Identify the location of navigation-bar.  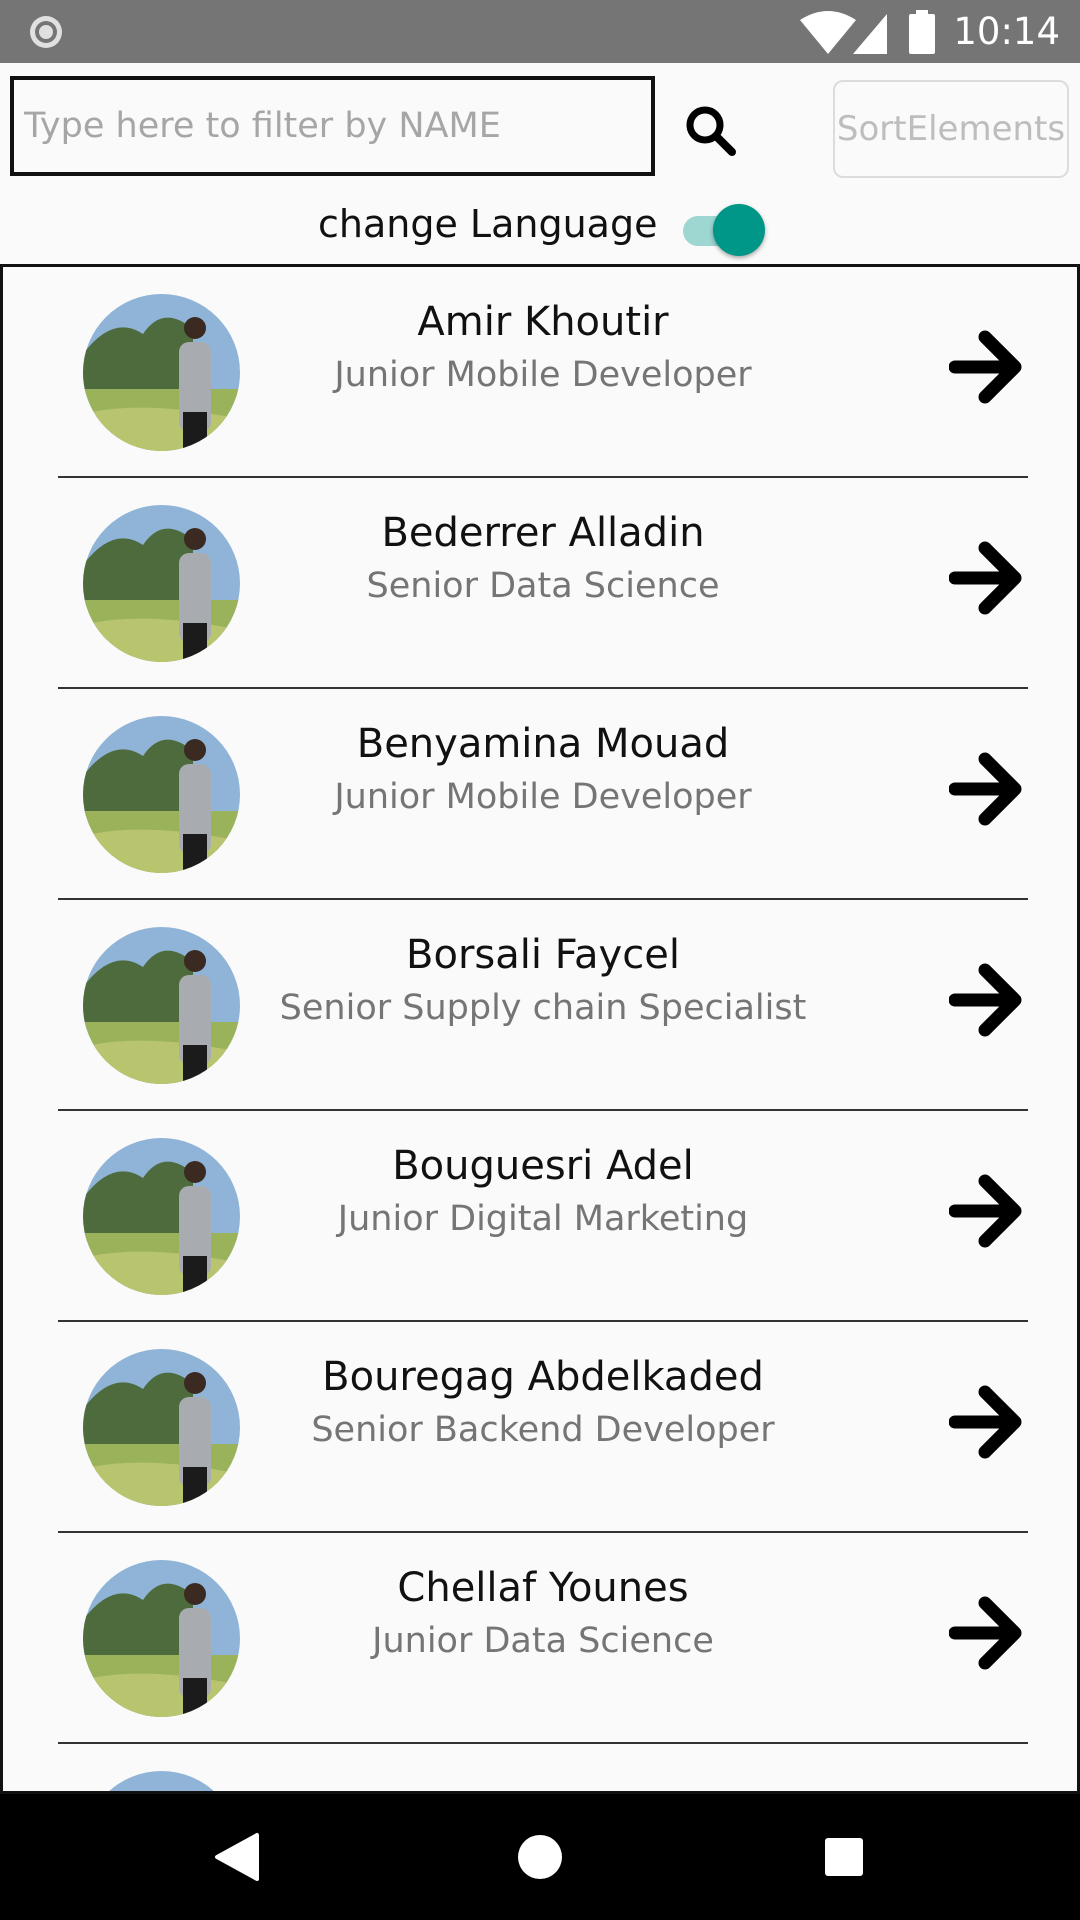
(540, 1857).